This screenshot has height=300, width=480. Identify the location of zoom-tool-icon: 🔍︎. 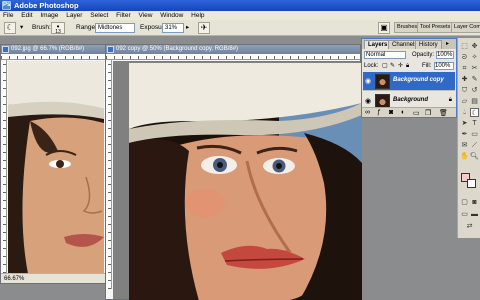
(474, 156).